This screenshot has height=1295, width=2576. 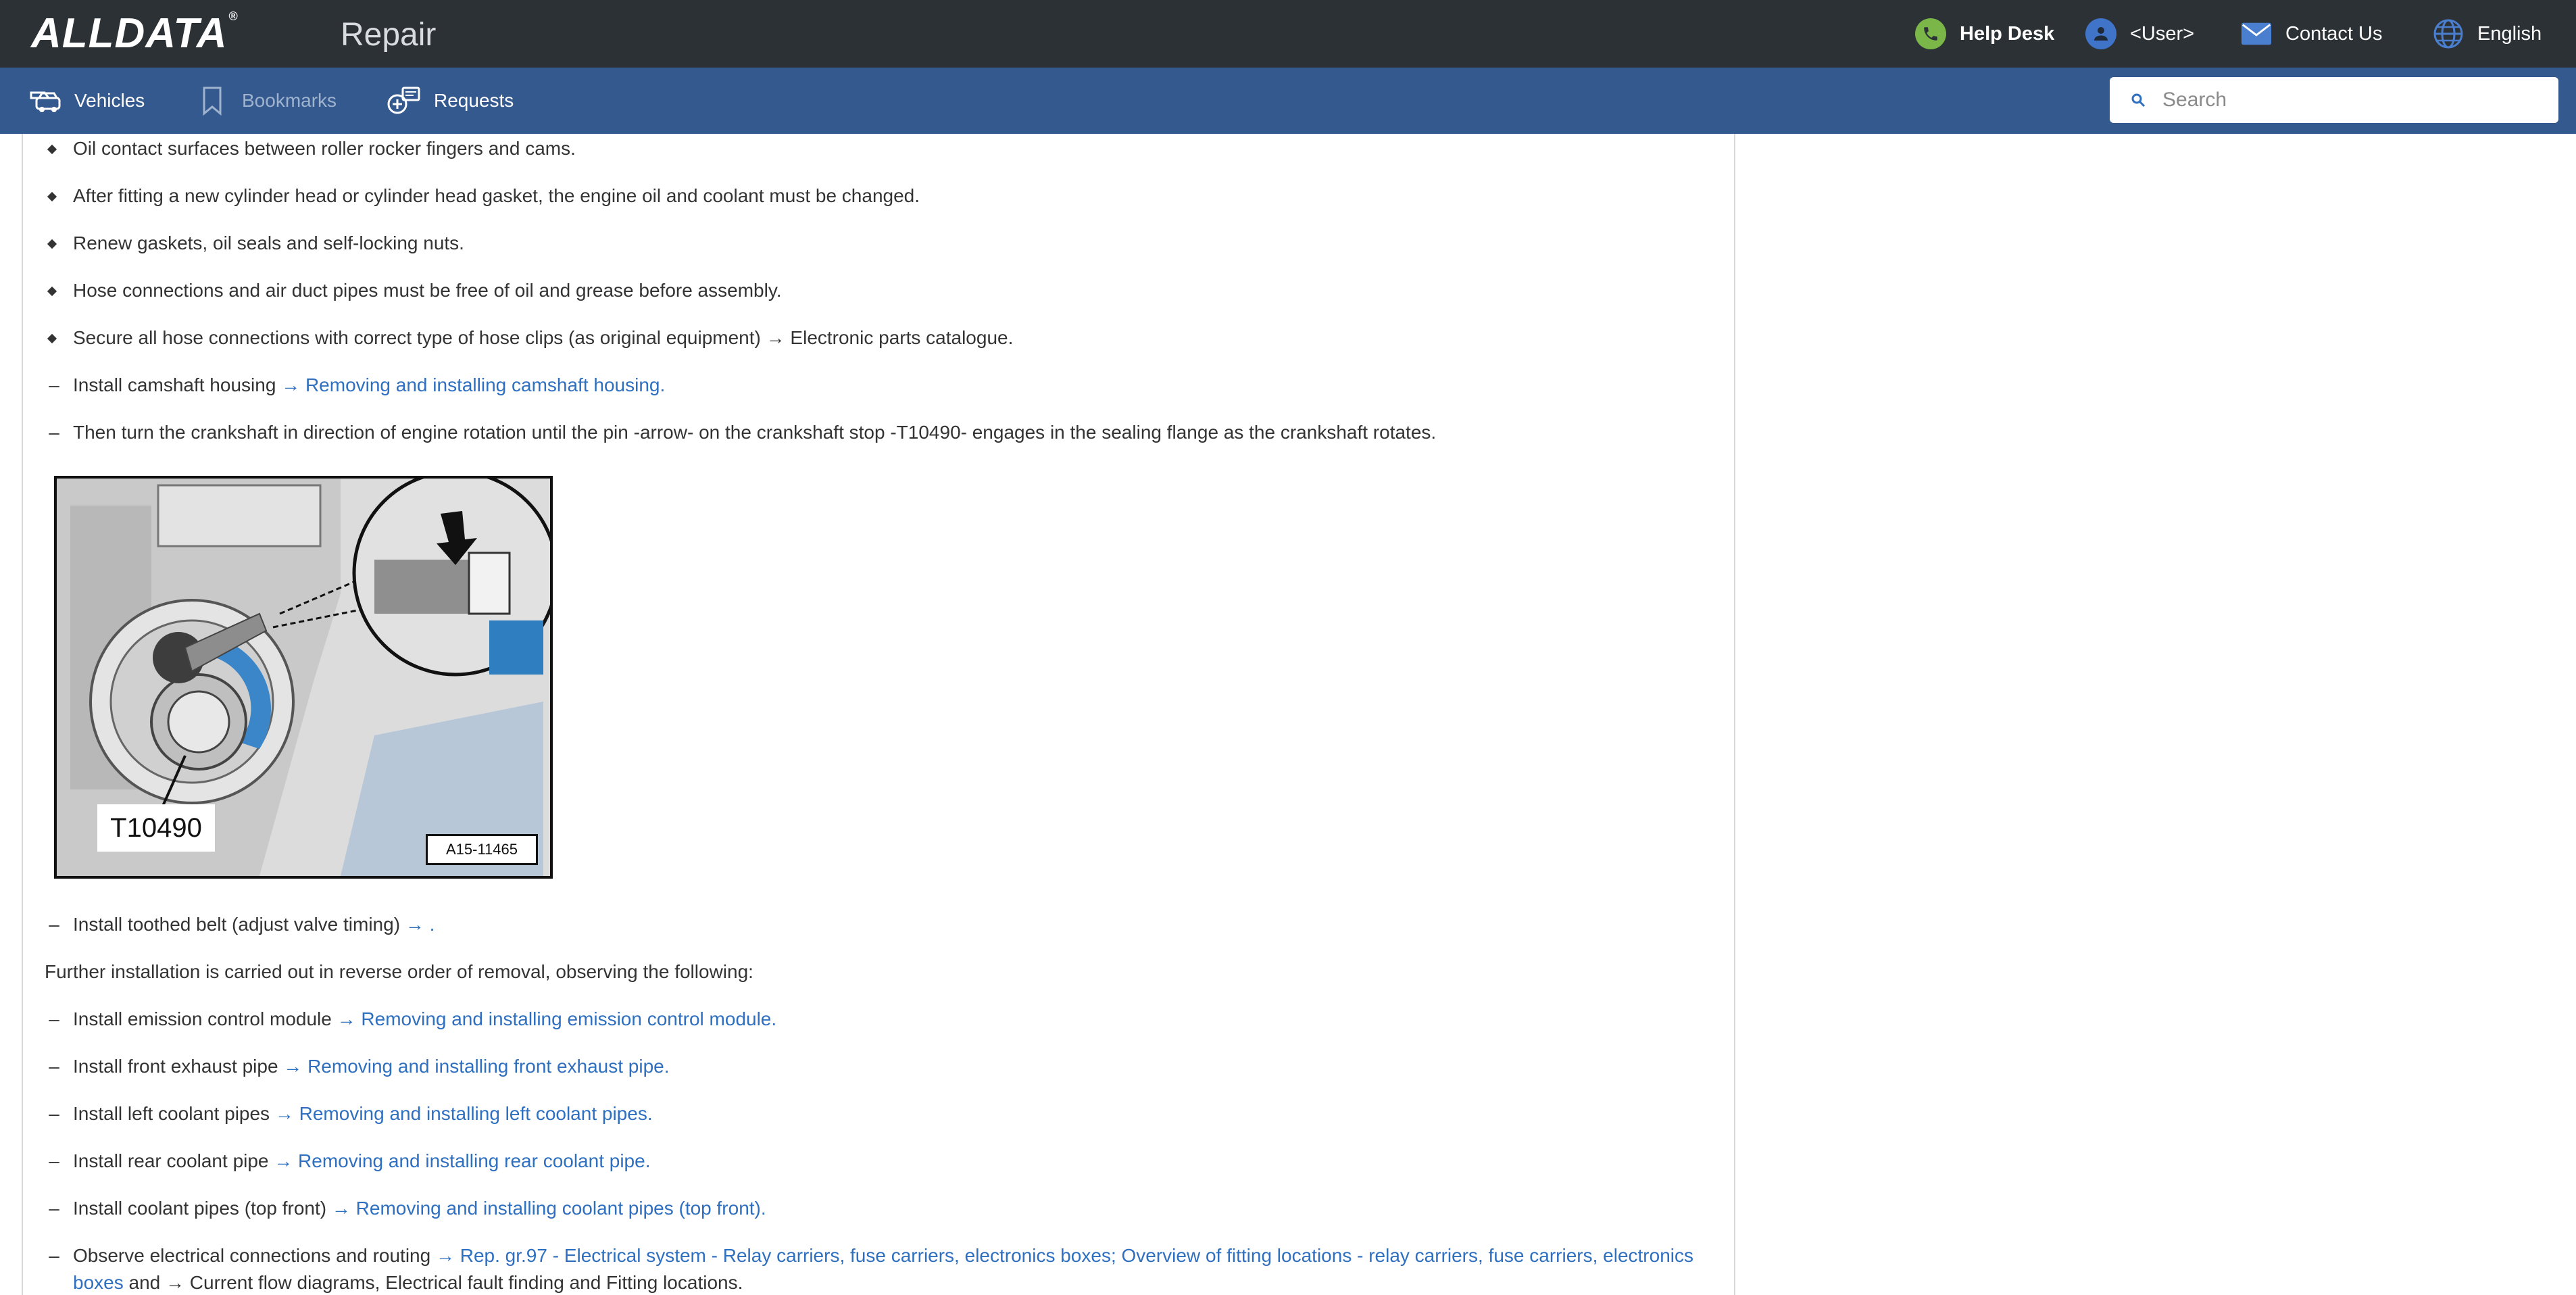 What do you see at coordinates (2334, 33) in the screenshot?
I see `contact-us-label: Contact Us` at bounding box center [2334, 33].